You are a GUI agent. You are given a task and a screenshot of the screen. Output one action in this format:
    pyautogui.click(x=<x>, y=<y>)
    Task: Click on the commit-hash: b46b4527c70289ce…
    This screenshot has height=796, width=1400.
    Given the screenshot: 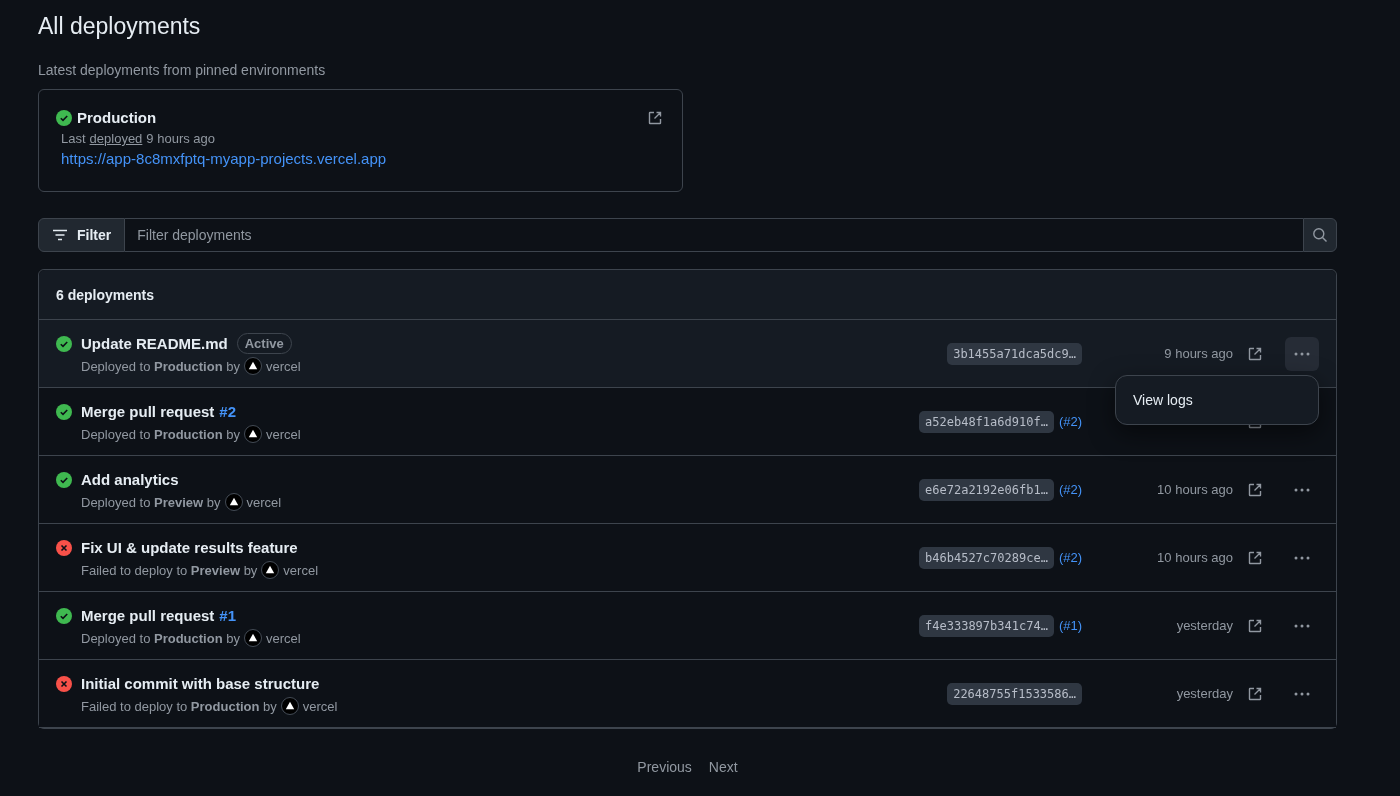 What is the action you would take?
    pyautogui.click(x=986, y=557)
    